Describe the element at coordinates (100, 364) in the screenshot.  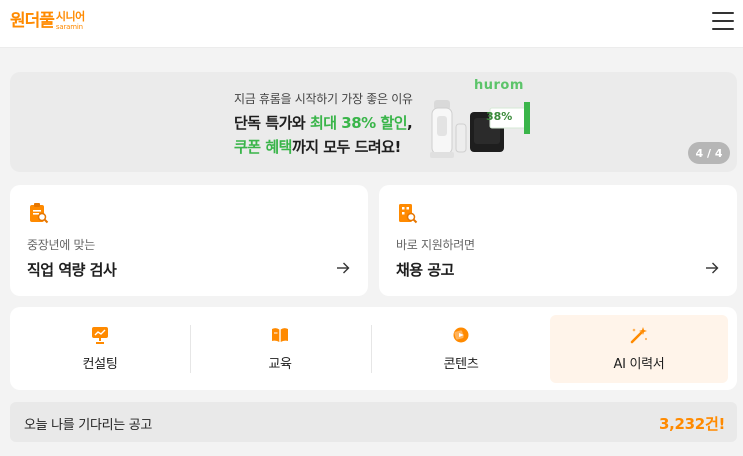
I see `menu-label: 컨설팅` at that location.